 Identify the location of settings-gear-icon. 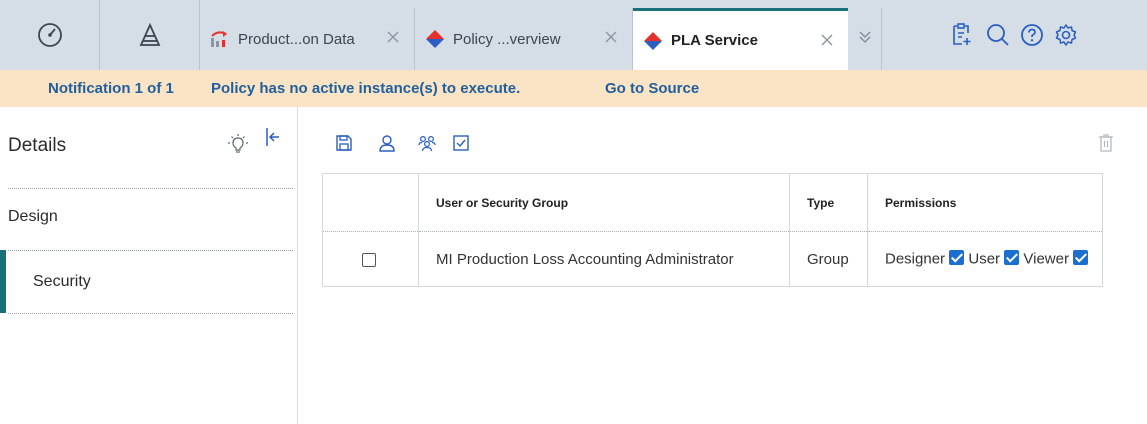
(1066, 35).